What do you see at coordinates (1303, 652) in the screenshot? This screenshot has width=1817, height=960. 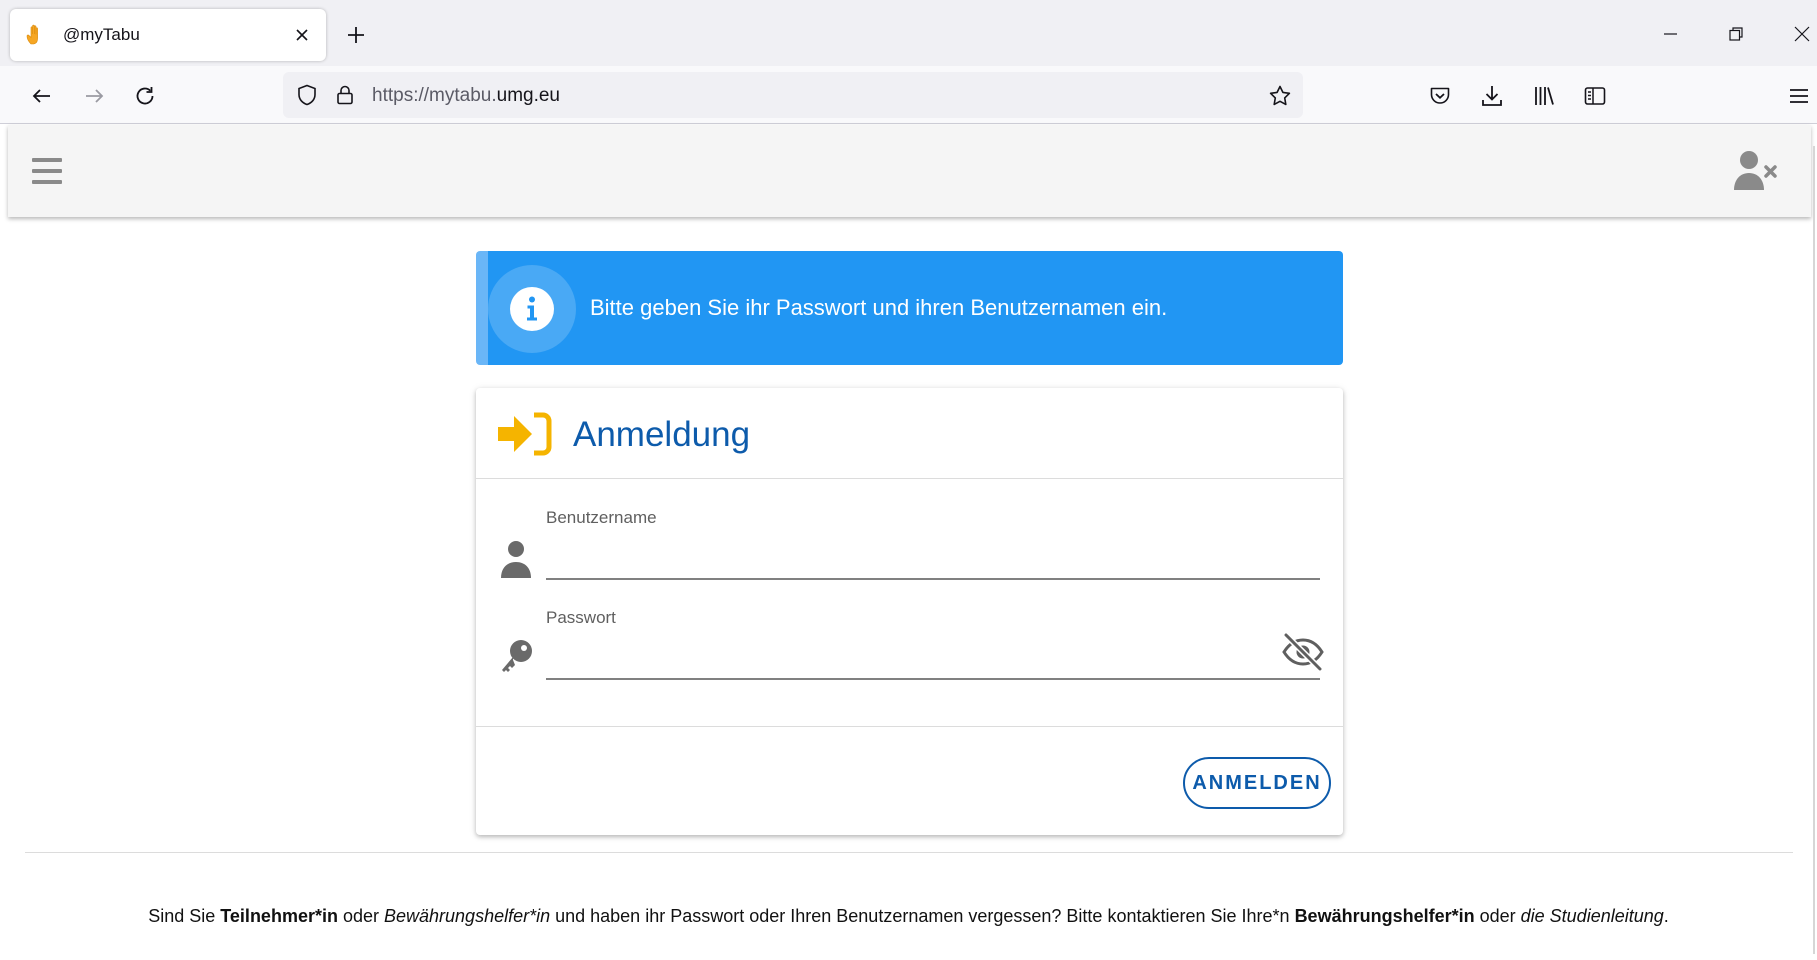 I see `eye-slash-icon` at bounding box center [1303, 652].